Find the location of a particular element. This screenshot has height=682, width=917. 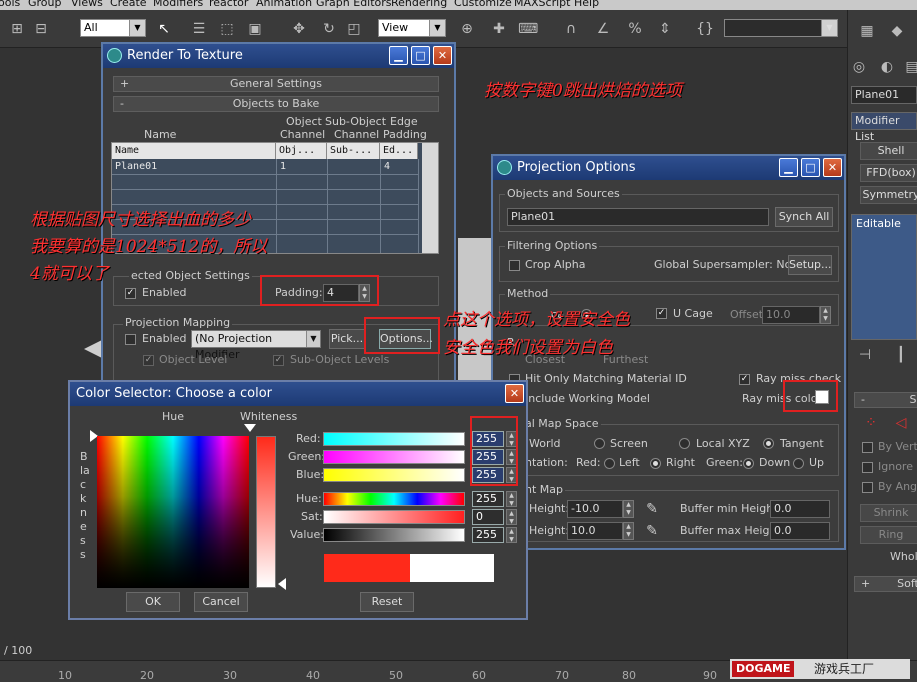

projection-modifier-dropdown: (No Projection Modifier ▼ is located at coordinates (256, 345).